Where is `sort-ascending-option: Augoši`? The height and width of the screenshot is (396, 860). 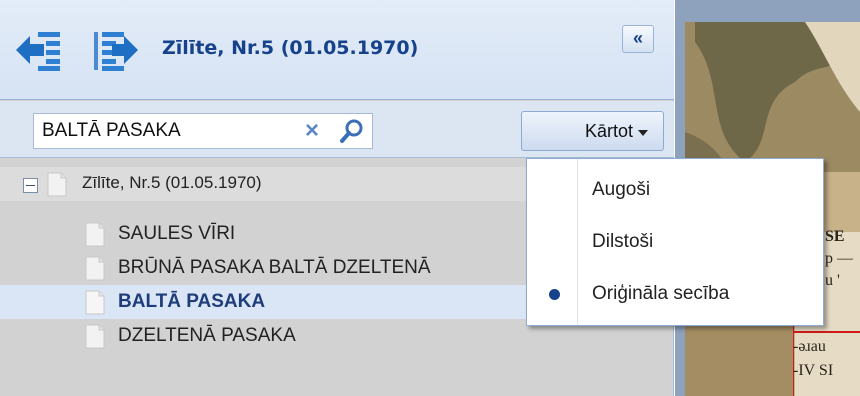
sort-ascending-option: Augoši is located at coordinates (675, 190).